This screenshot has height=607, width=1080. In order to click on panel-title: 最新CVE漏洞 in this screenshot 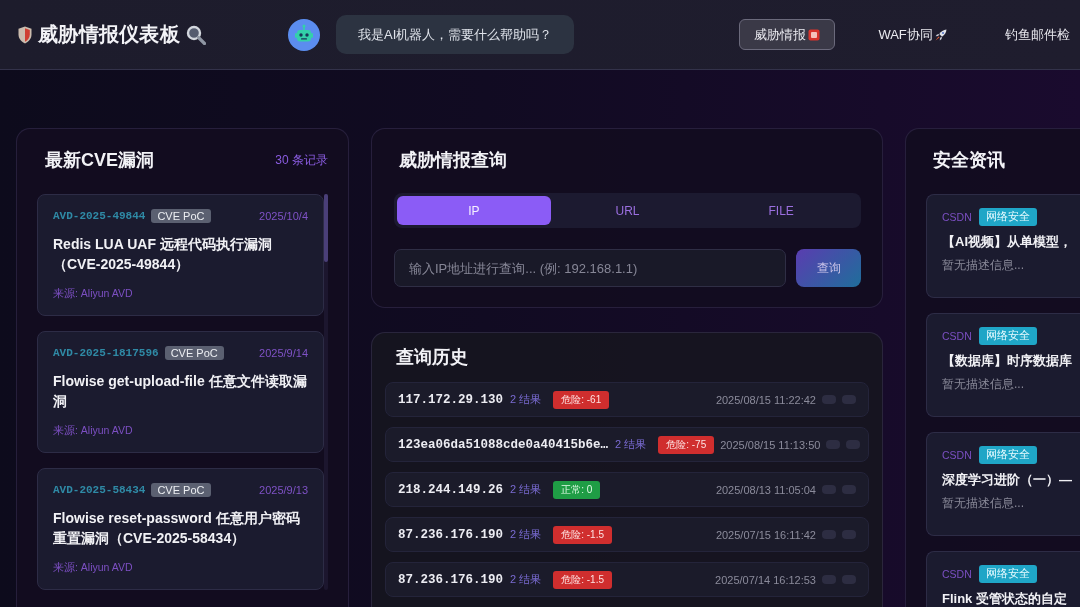, I will do `click(99, 160)`.